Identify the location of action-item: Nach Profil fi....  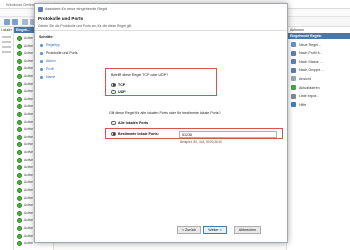
(320, 54).